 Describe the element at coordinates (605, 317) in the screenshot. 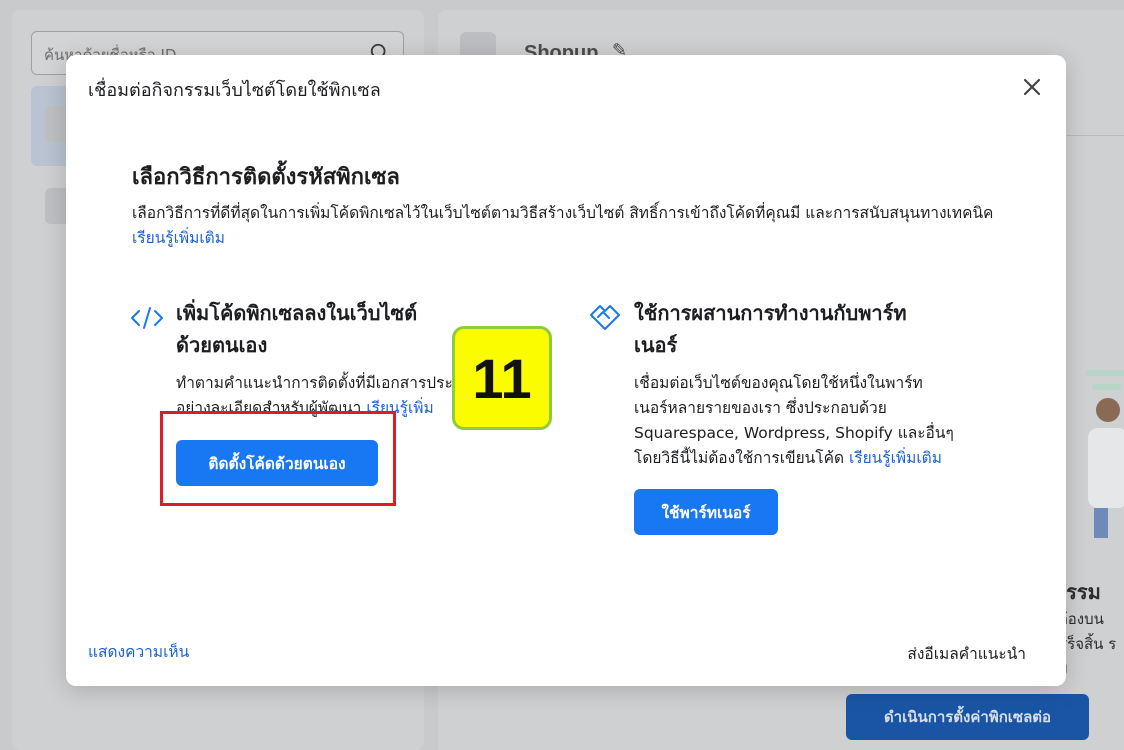

I see `handshake-icon` at that location.